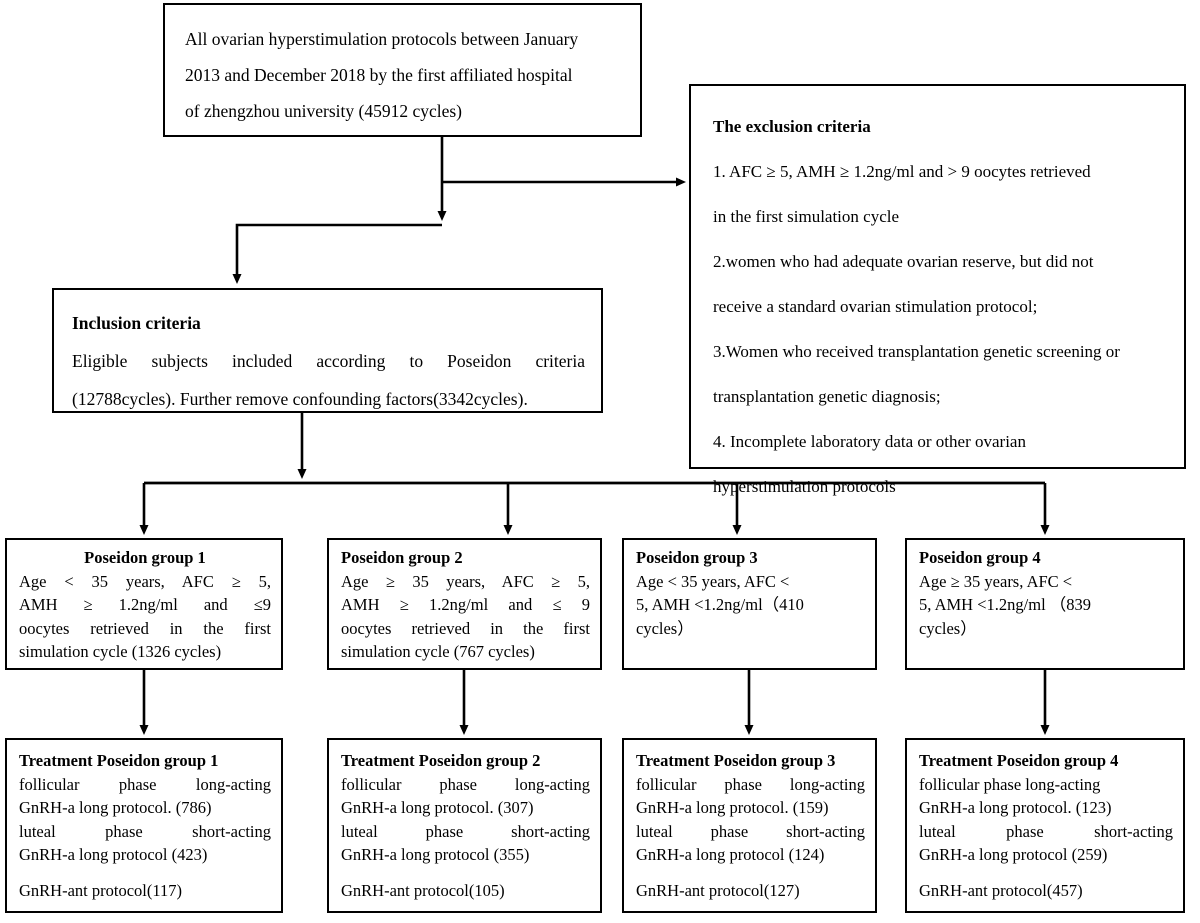  Describe the element at coordinates (465, 784) in the screenshot. I see `treatment-2-line-1: follicular phase long-acting` at that location.